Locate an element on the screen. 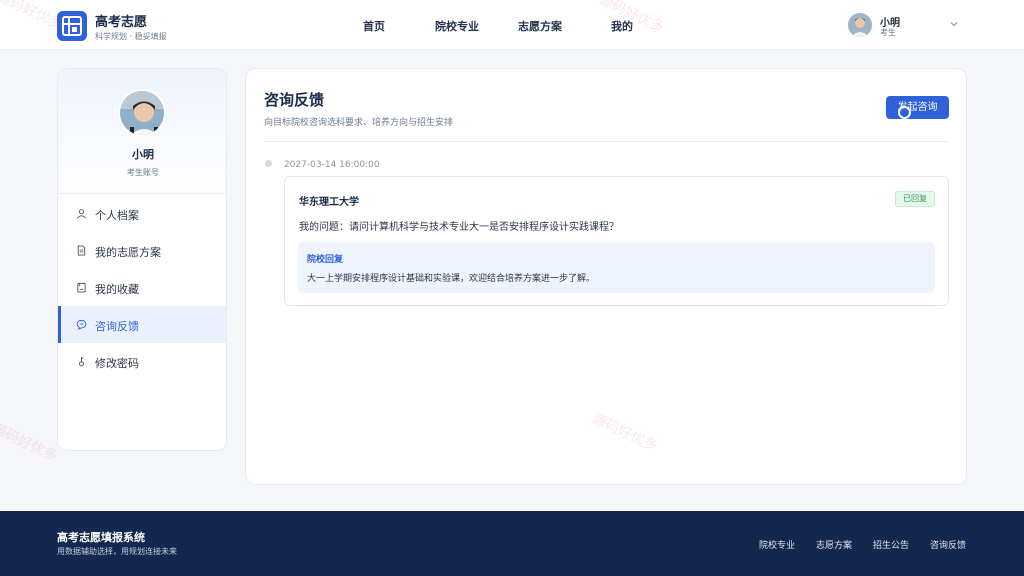 The width and height of the screenshot is (1024, 576). page-title: 咨询反馈 is located at coordinates (294, 100).